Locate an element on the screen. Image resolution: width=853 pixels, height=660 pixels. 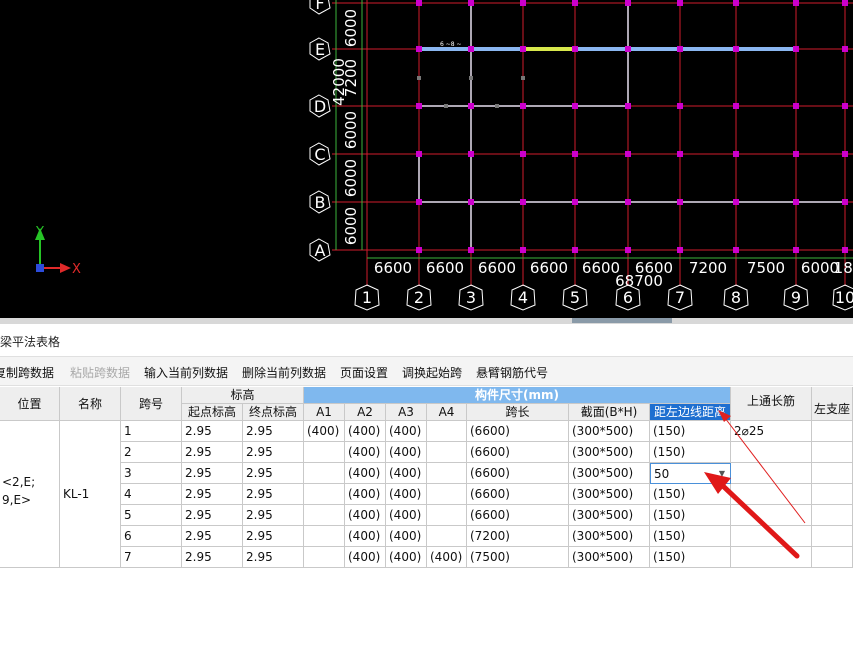
cell-span: 2 is located at coordinates (151, 452).